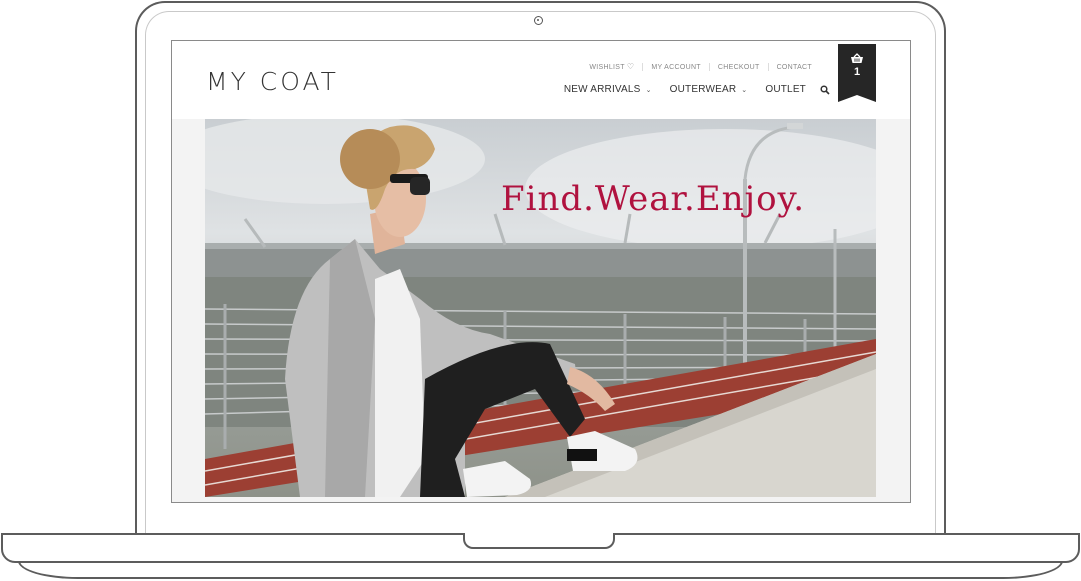 The width and height of the screenshot is (1081, 581). I want to click on laptop-base-bottom, so click(540, 570).